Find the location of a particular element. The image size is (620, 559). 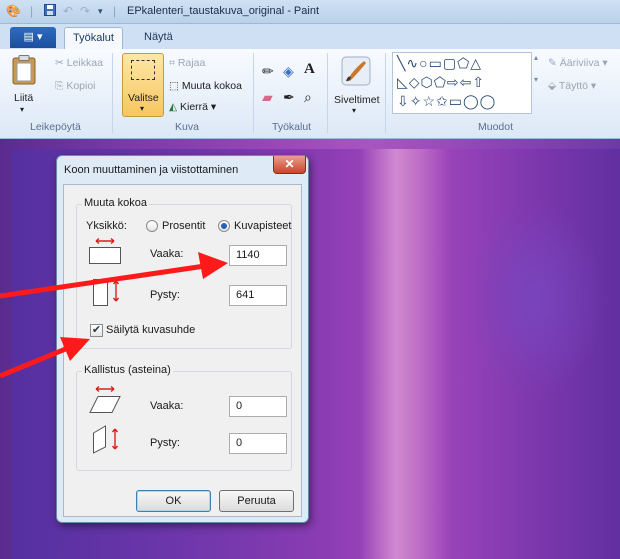

fill-label: Täyttö is located at coordinates (573, 86).